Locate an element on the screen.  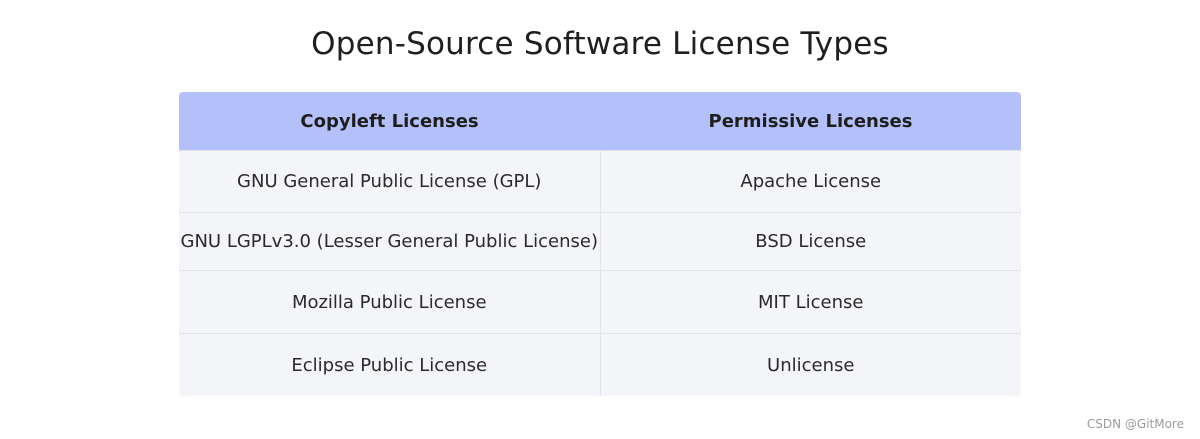
permissive-cell: MIT License is located at coordinates (811, 302).